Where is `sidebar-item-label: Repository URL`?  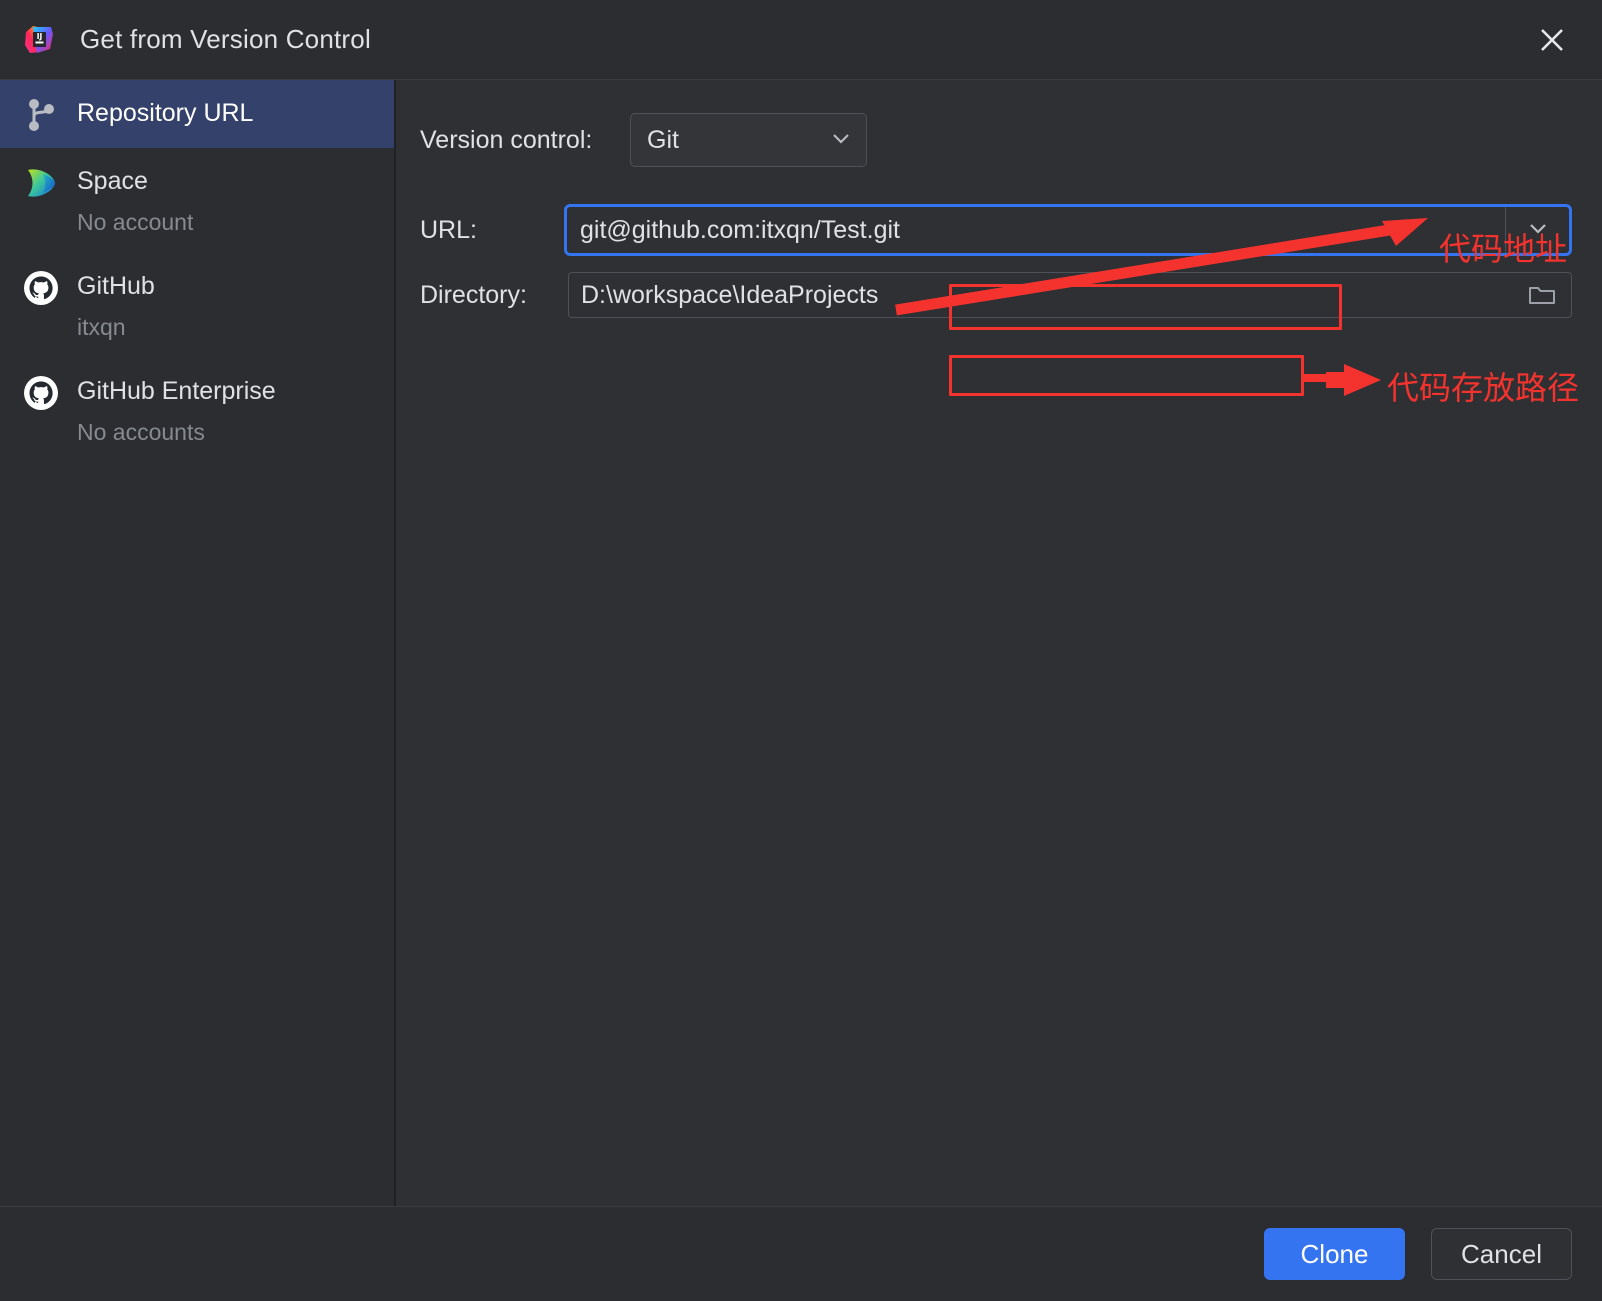 sidebar-item-label: Repository URL is located at coordinates (165, 113).